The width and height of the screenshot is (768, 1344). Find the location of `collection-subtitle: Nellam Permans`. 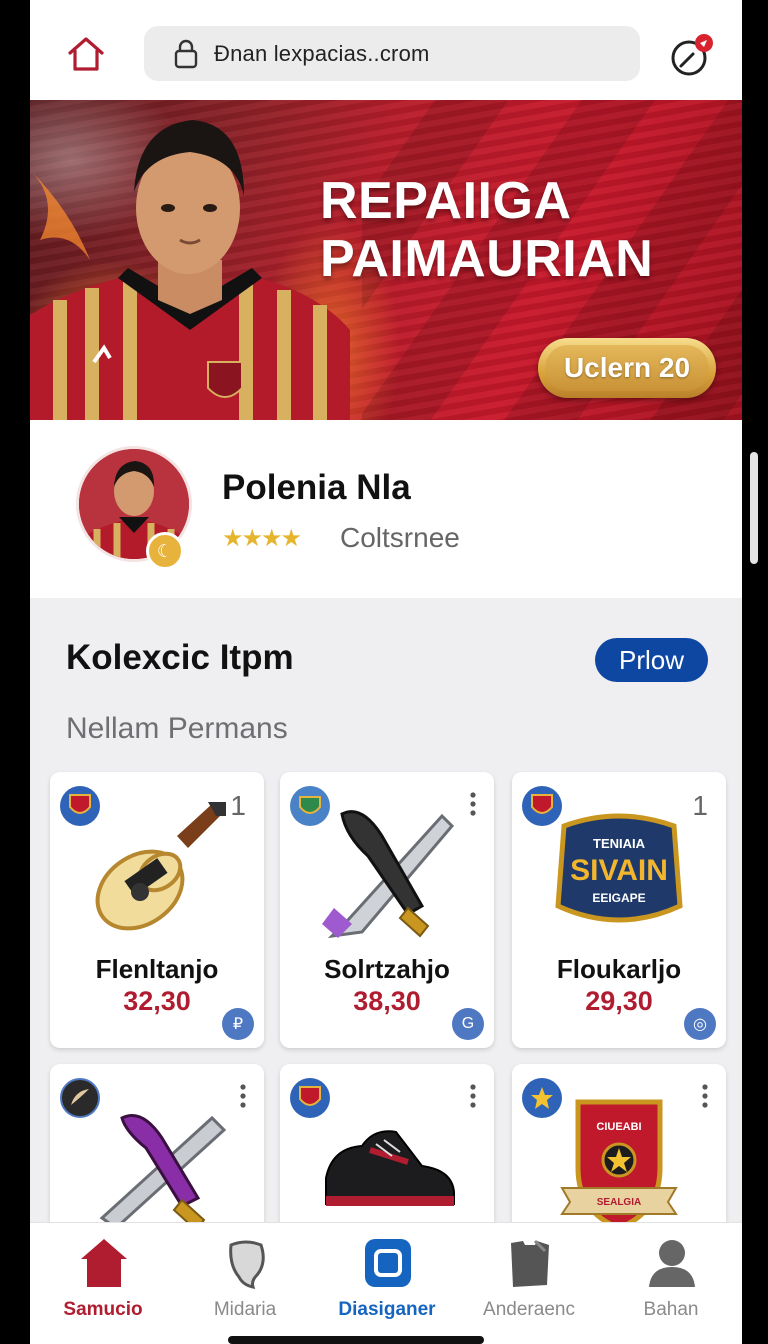

collection-subtitle: Nellam Permans is located at coordinates (177, 728).